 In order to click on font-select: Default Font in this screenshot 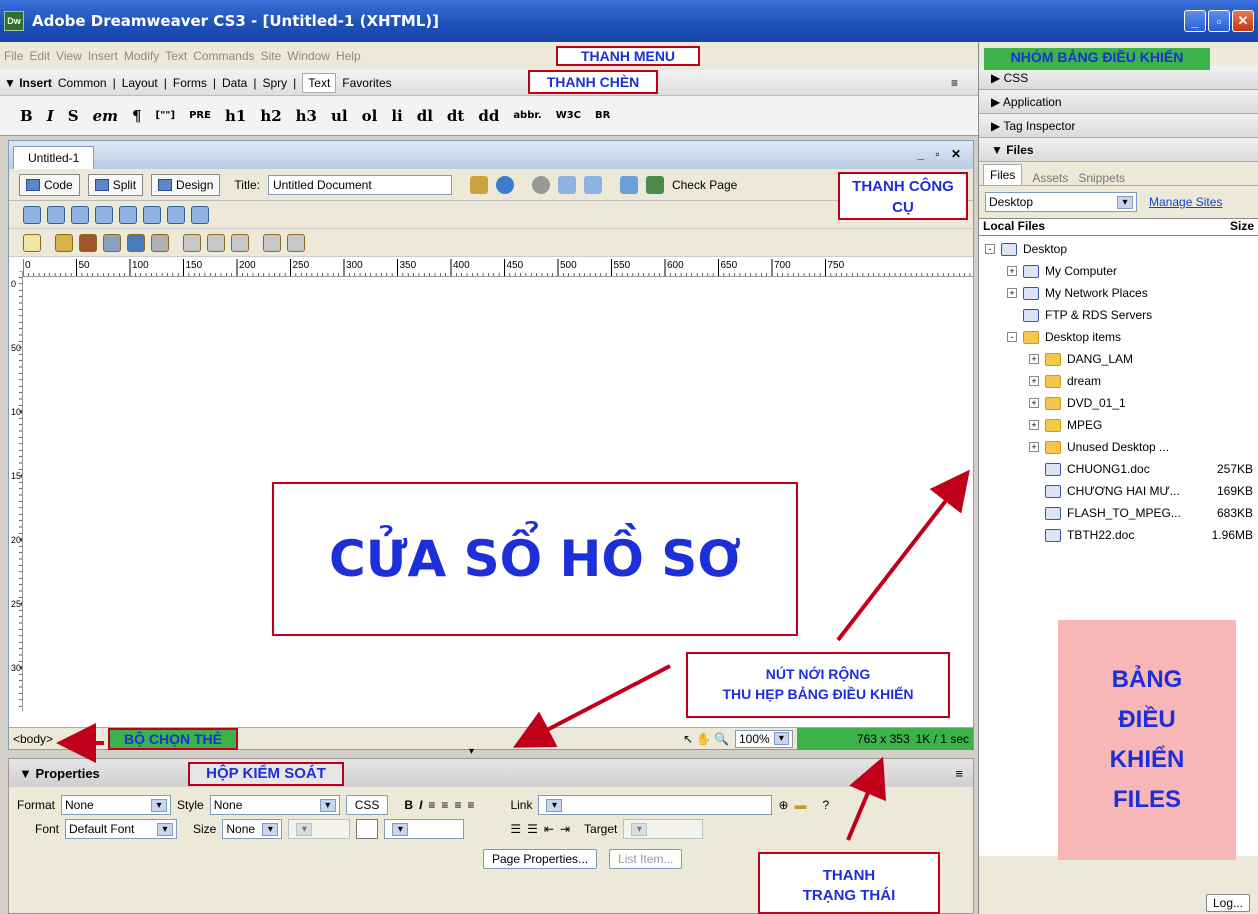, I will do `click(121, 829)`.